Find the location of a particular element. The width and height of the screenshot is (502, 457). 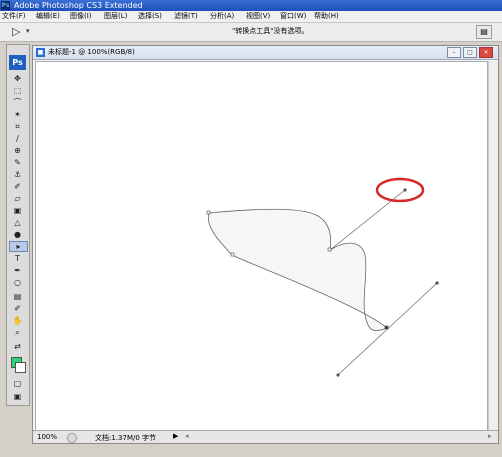

selected-path-shape is located at coordinates (297, 270).